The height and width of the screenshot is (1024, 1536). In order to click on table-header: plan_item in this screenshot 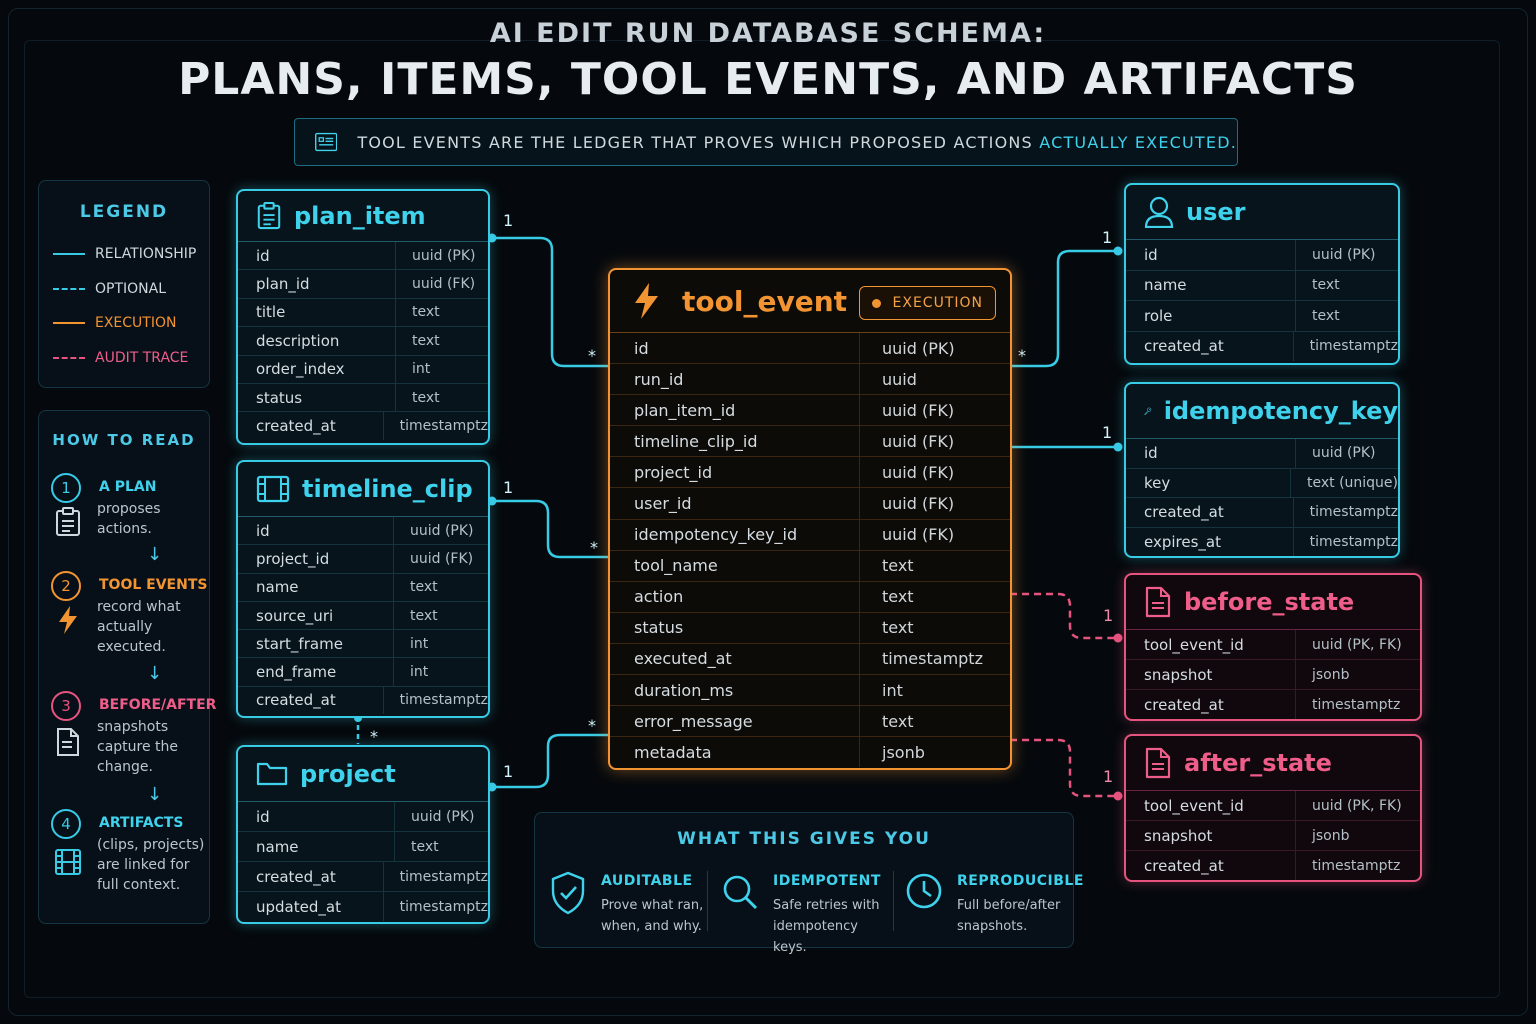, I will do `click(363, 216)`.